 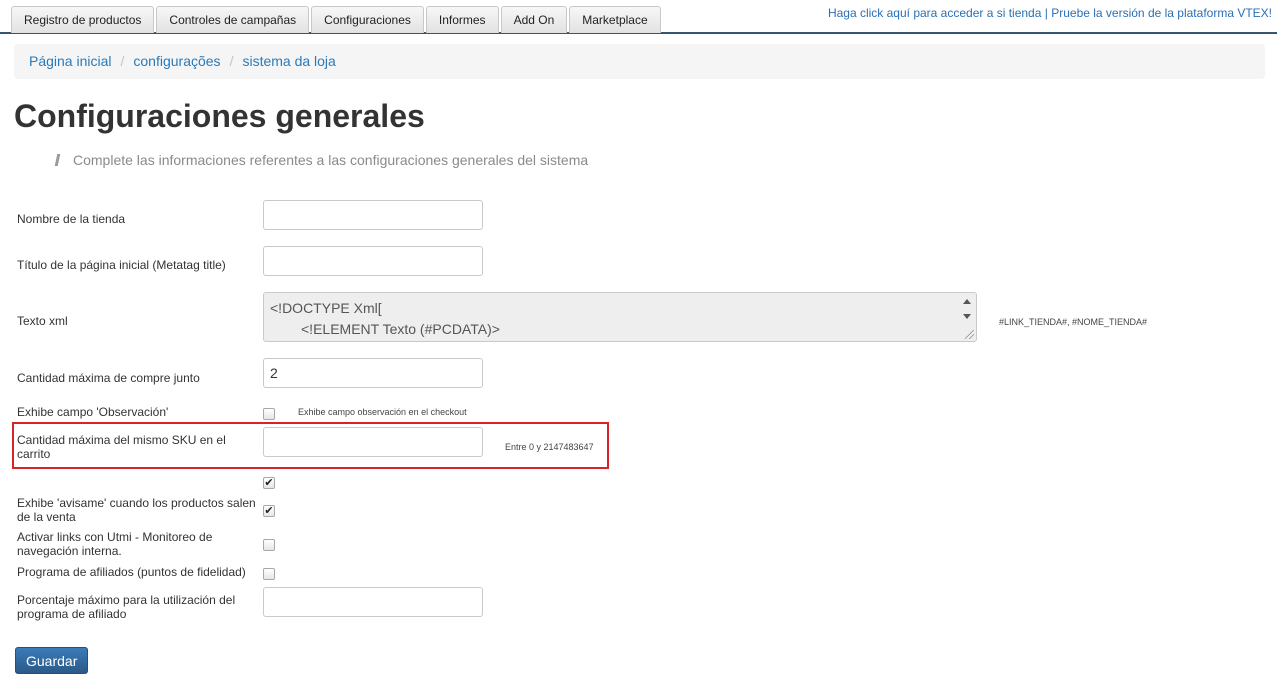 I want to click on observation-checkbox, so click(x=269, y=414).